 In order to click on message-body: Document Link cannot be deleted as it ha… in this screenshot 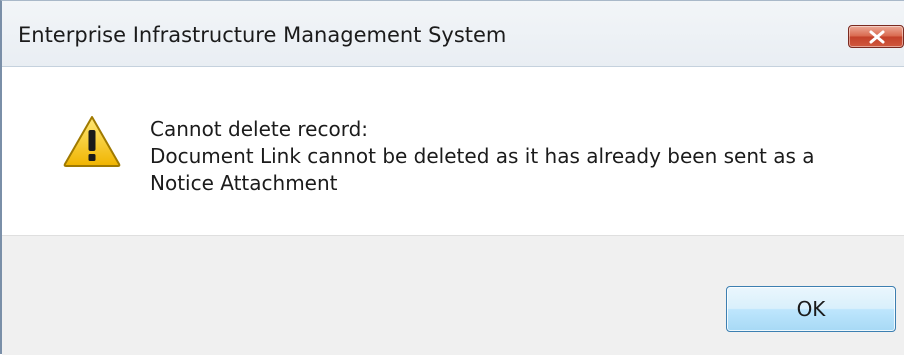, I will do `click(482, 169)`.